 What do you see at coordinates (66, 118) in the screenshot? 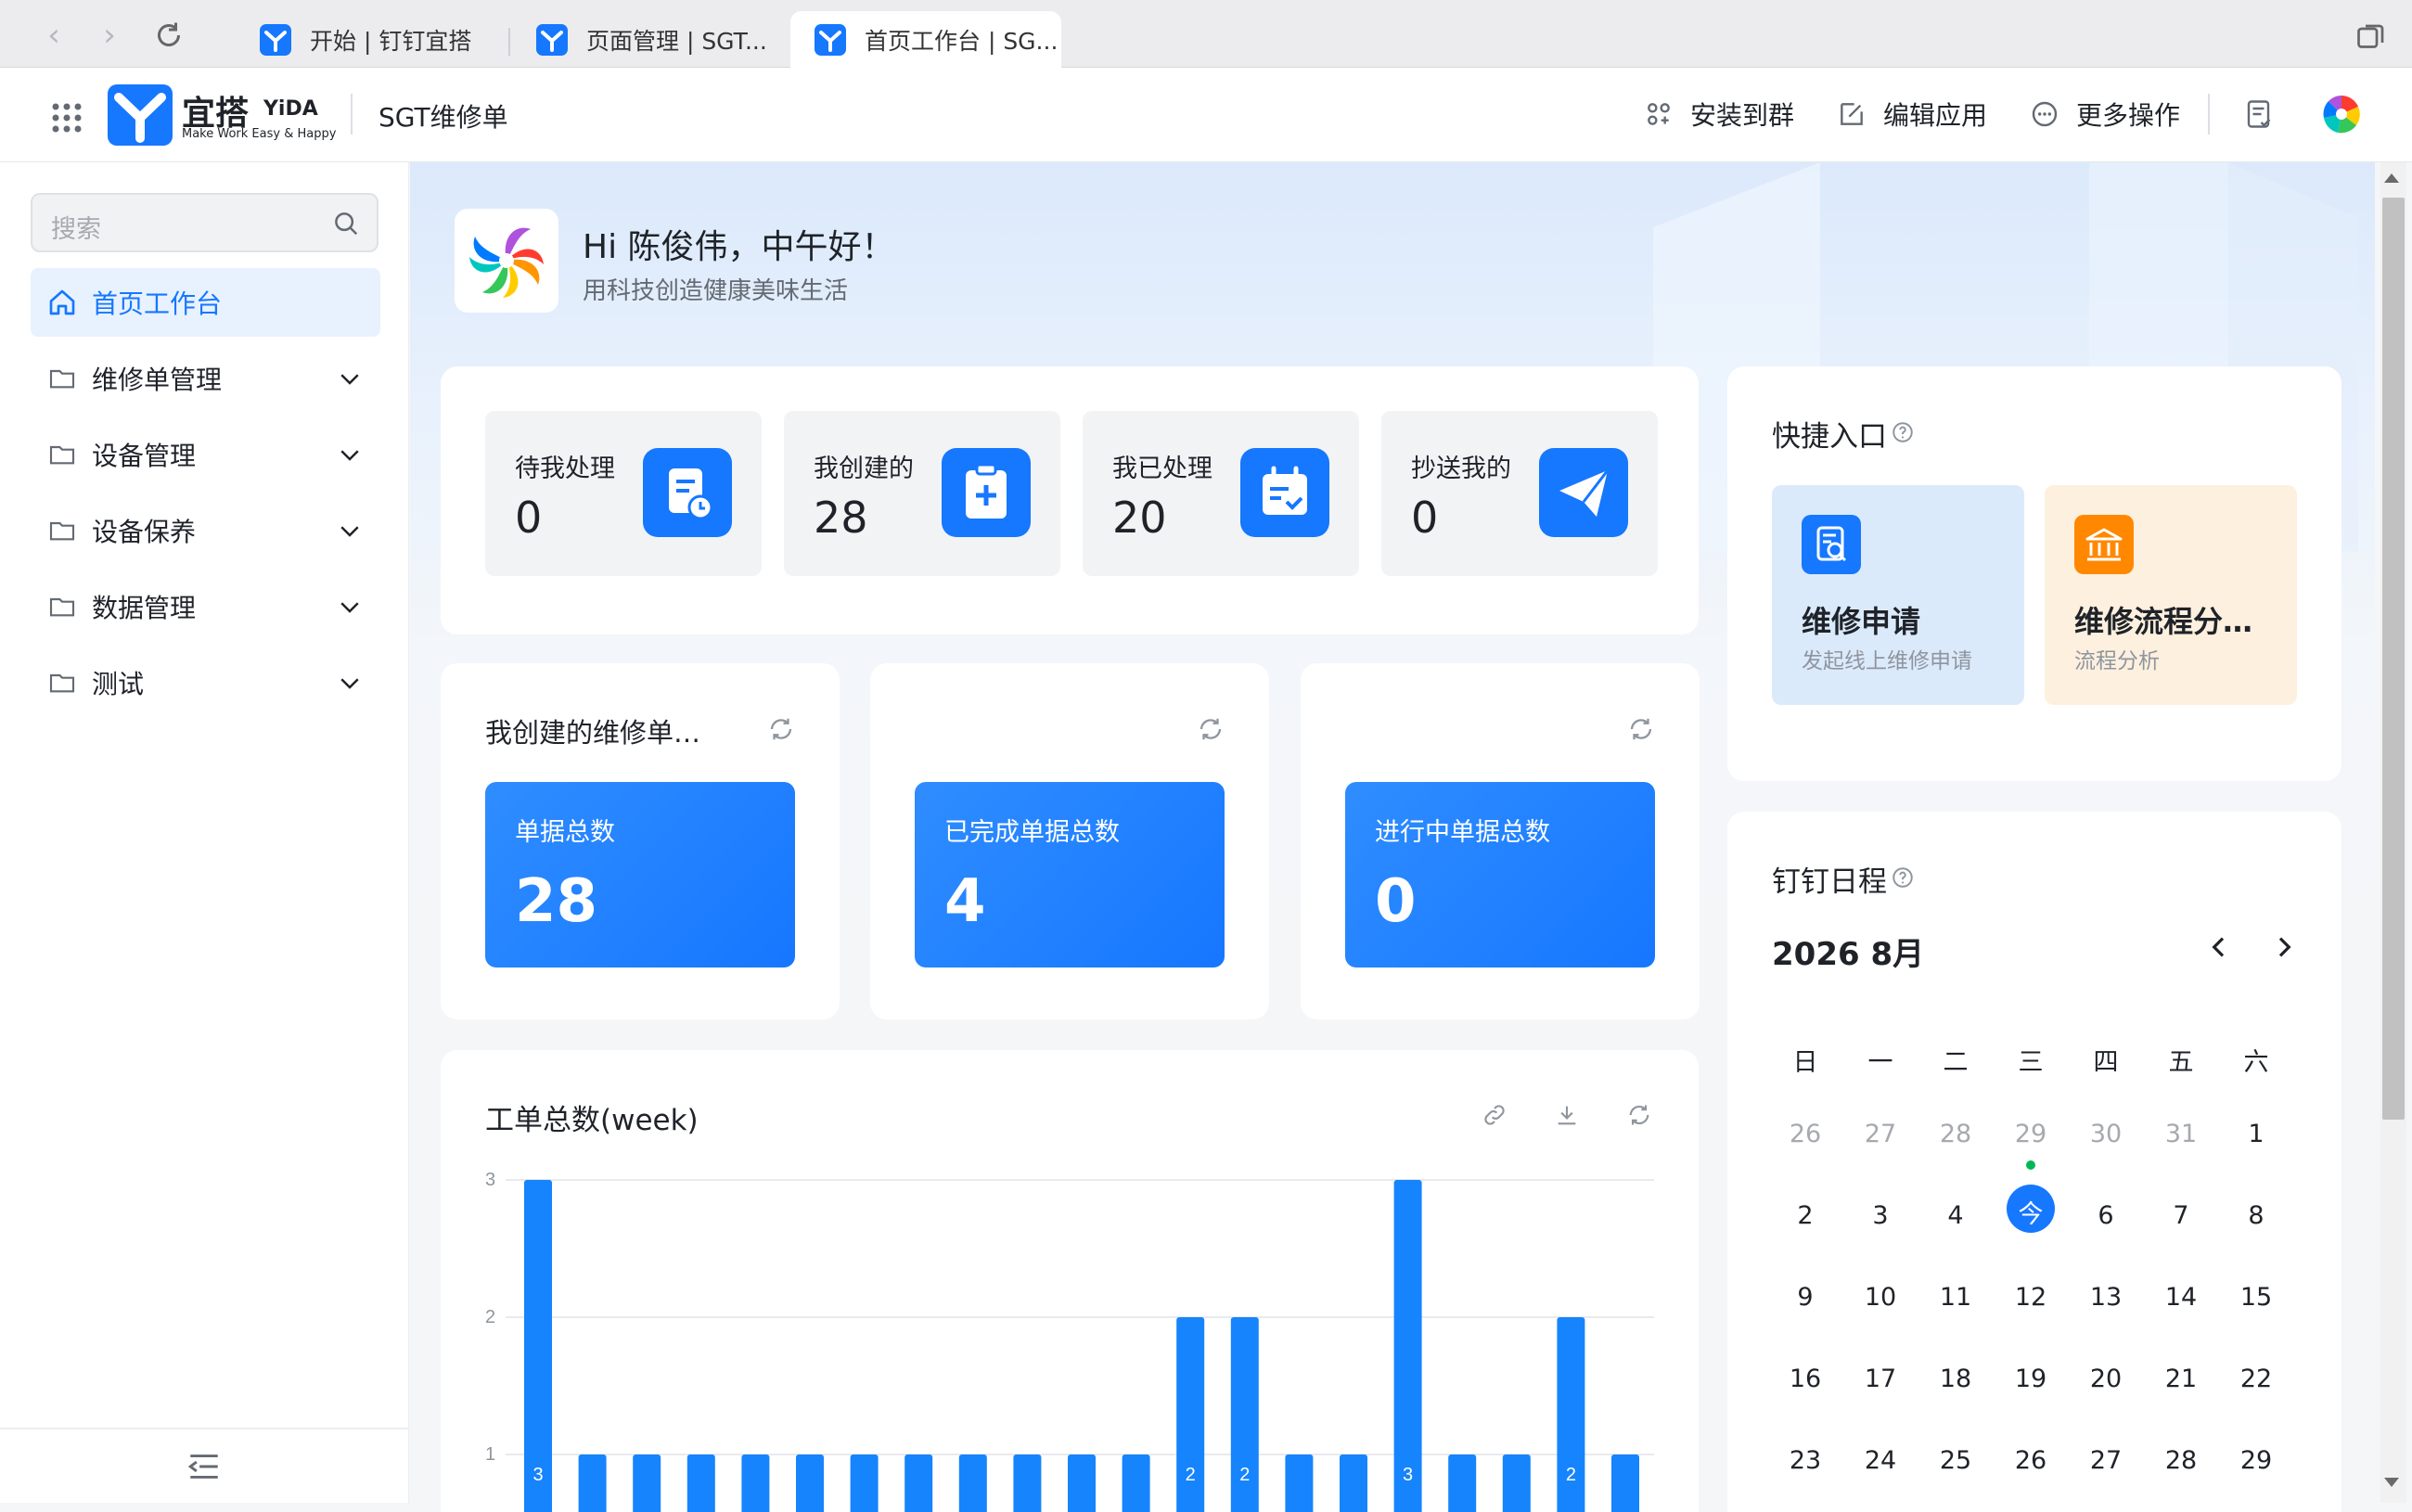
I see `app-grid-icon` at bounding box center [66, 118].